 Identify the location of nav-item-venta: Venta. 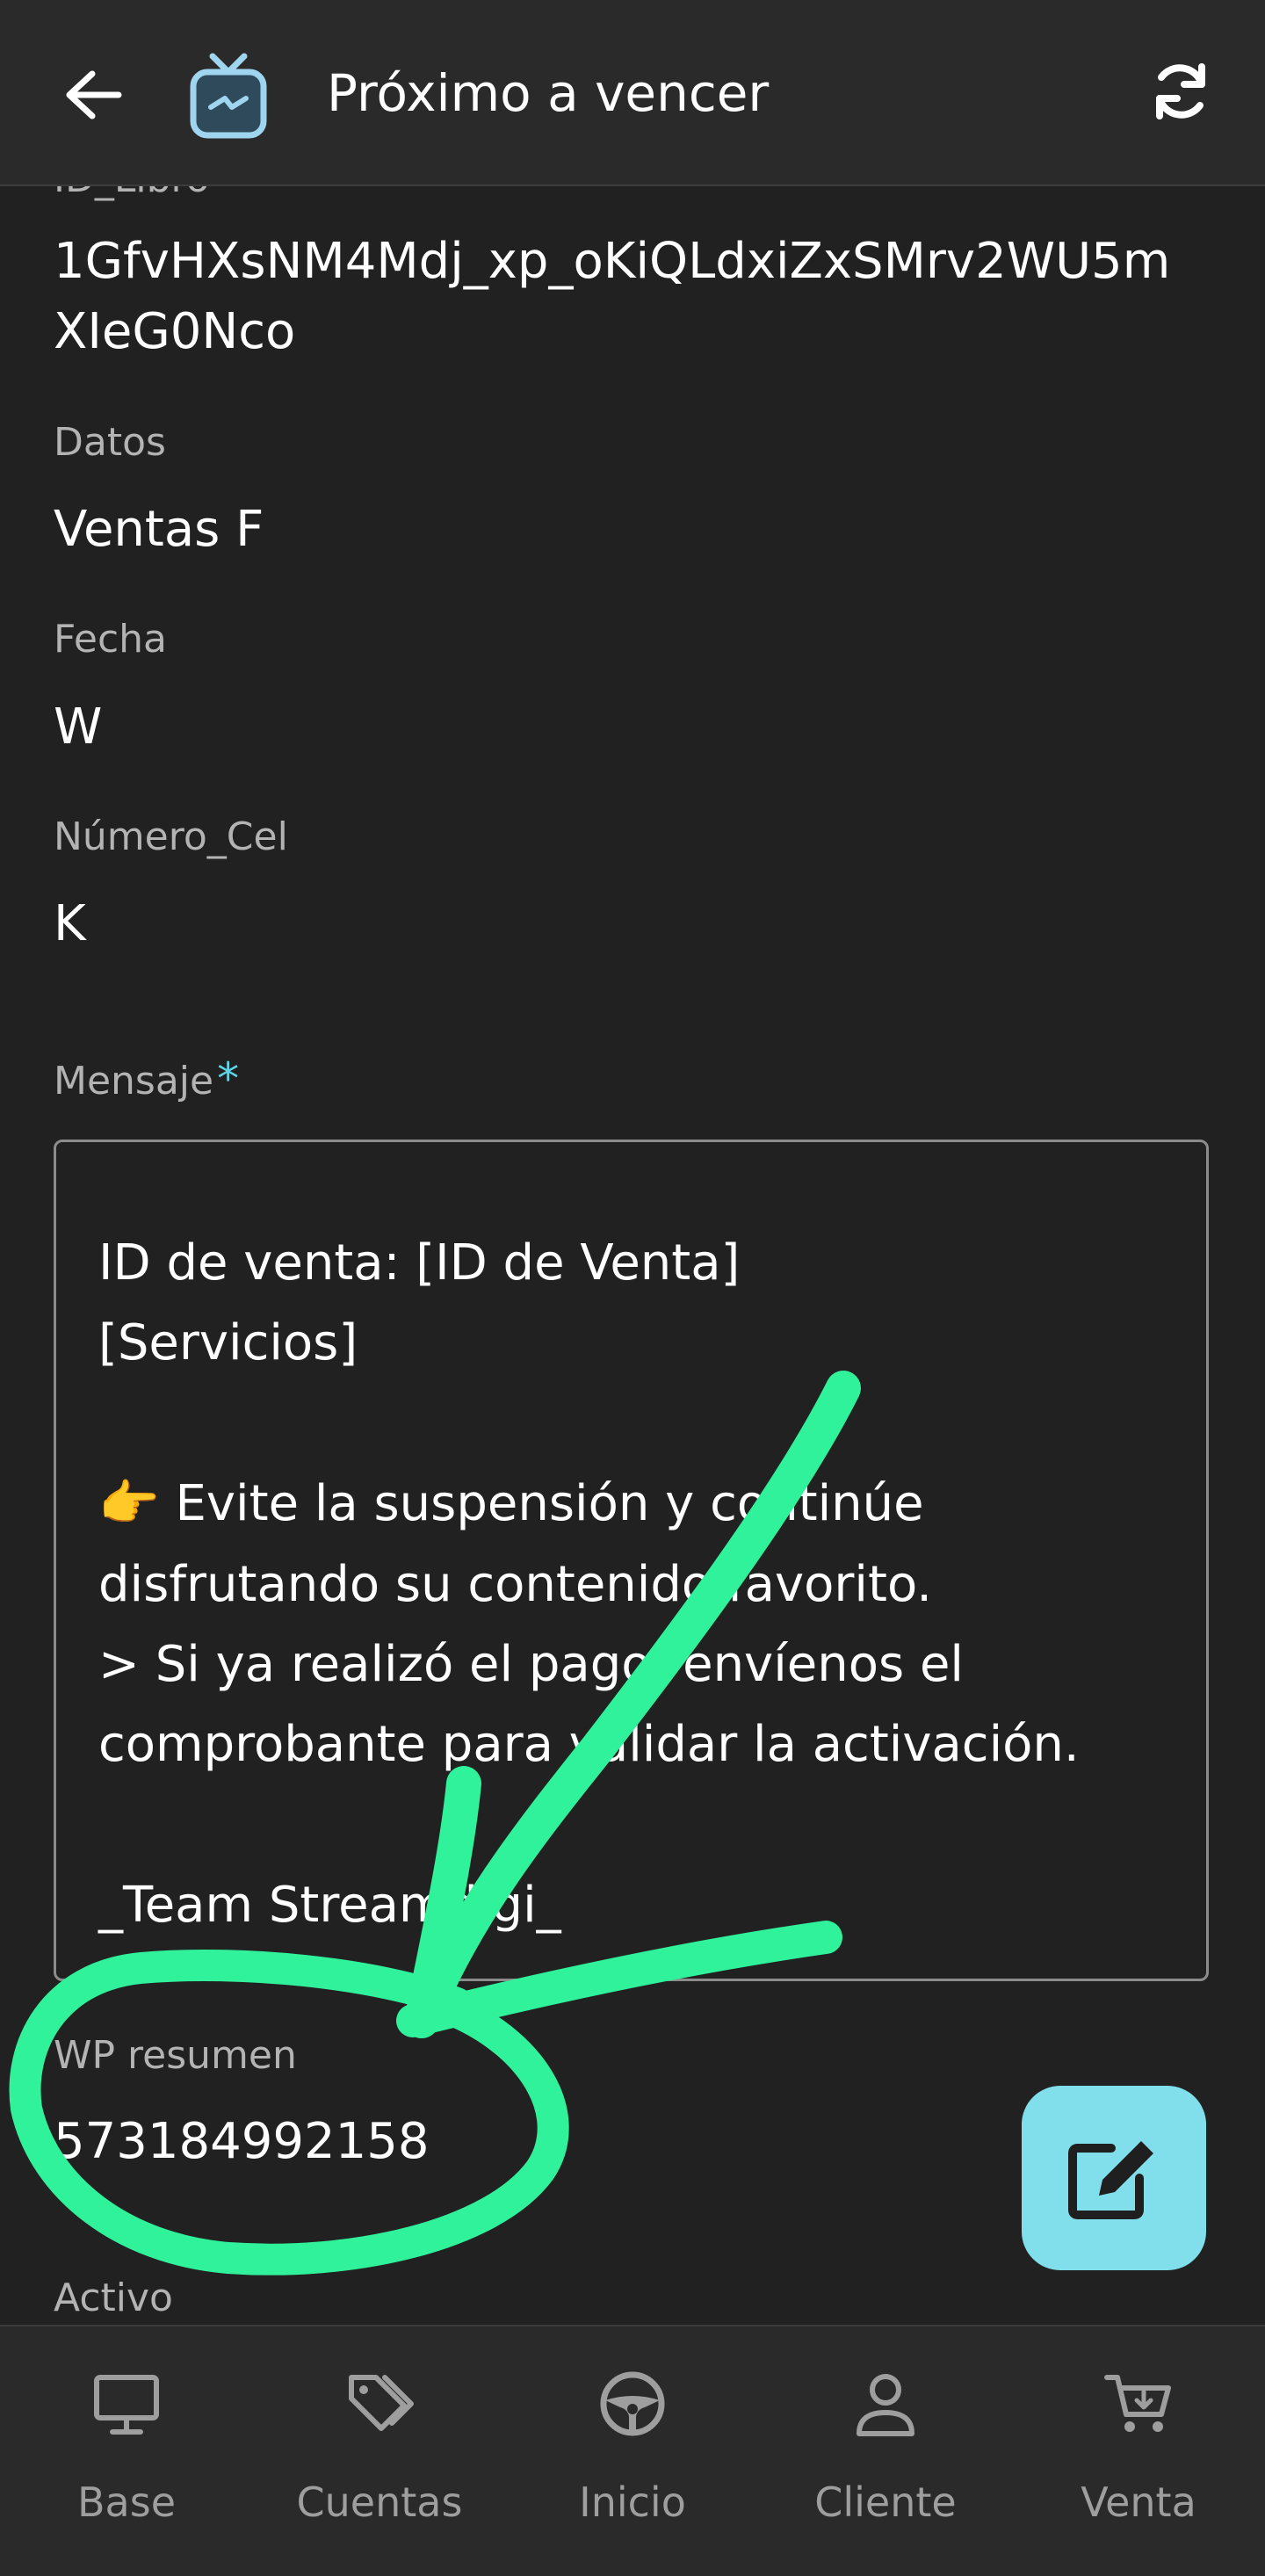
(1138, 2451).